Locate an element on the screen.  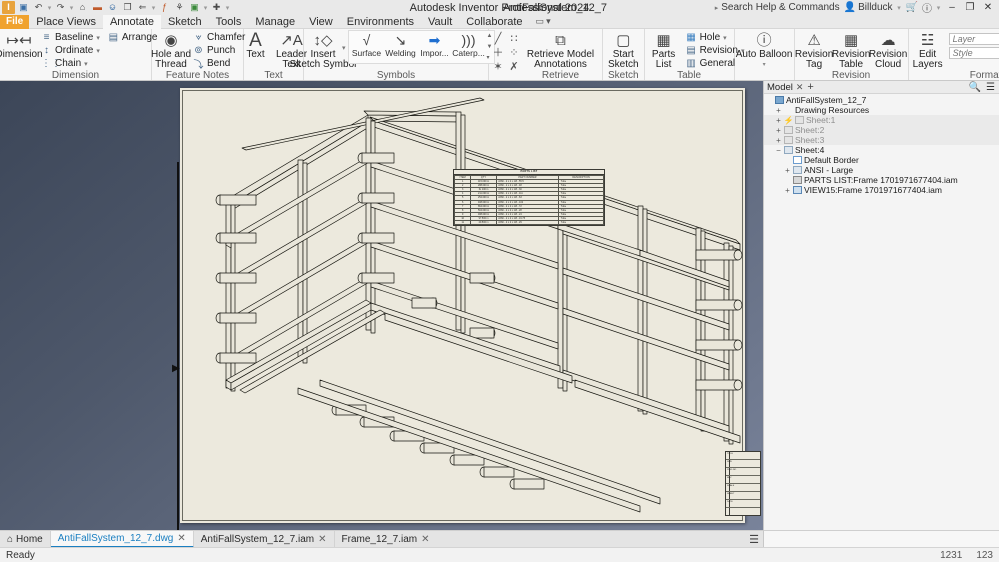
baseline-caret-icon: ▾ is located at coordinates (98, 38).